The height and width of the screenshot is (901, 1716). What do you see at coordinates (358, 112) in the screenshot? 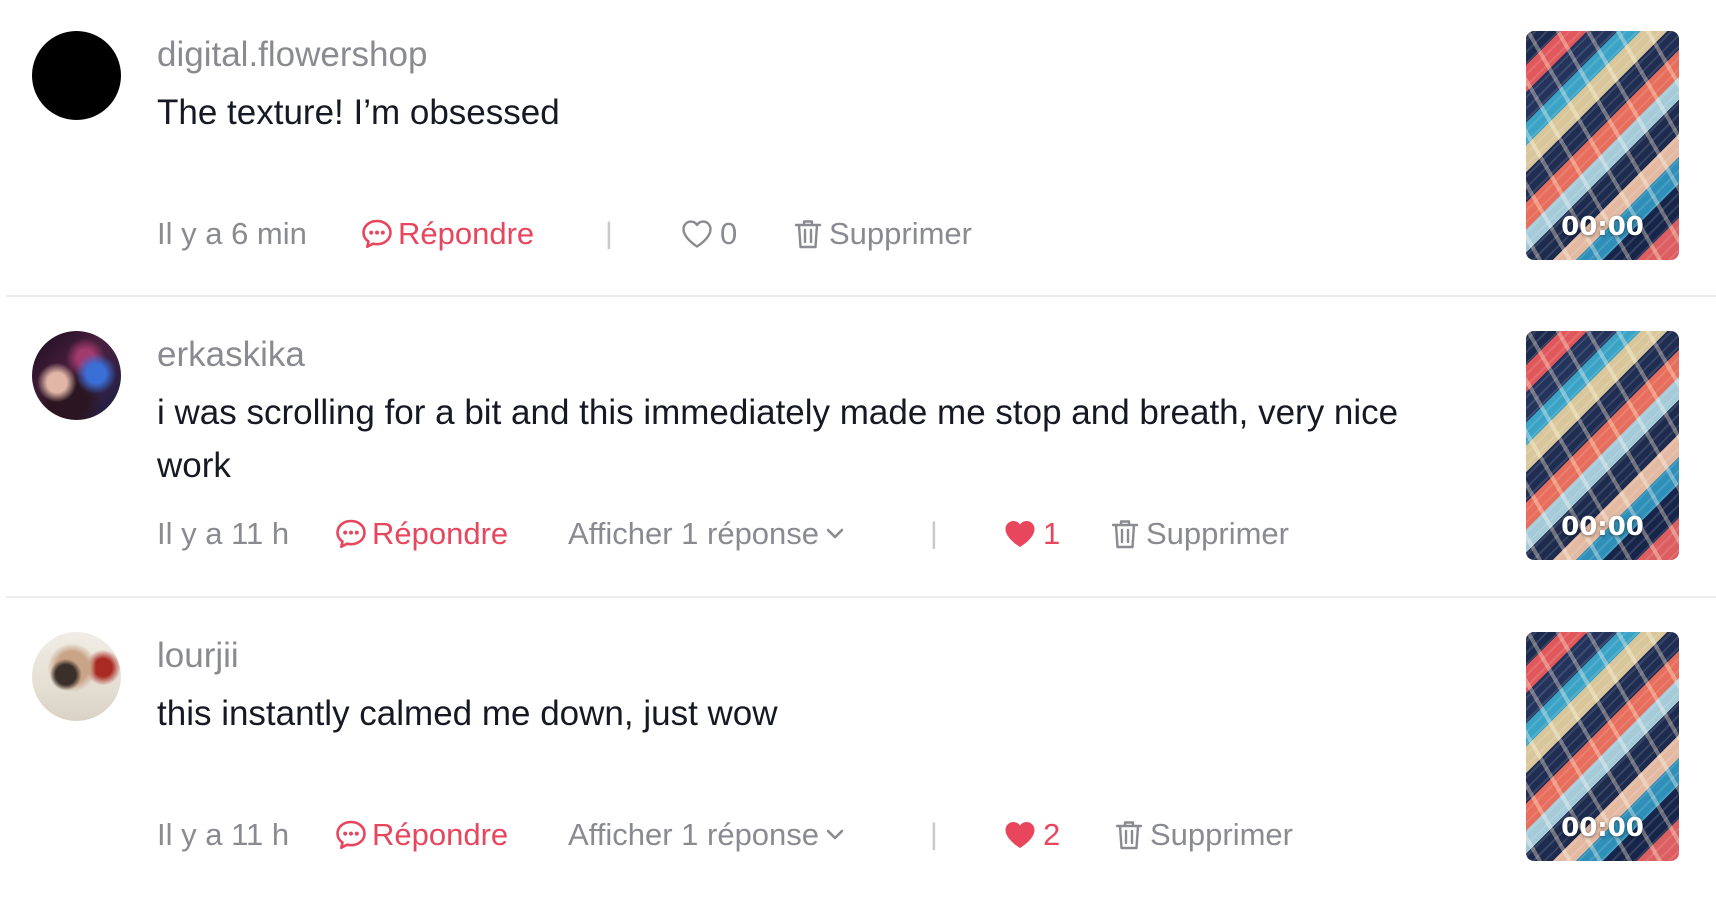
I see `comment-text: The texture! I’m obsessed` at bounding box center [358, 112].